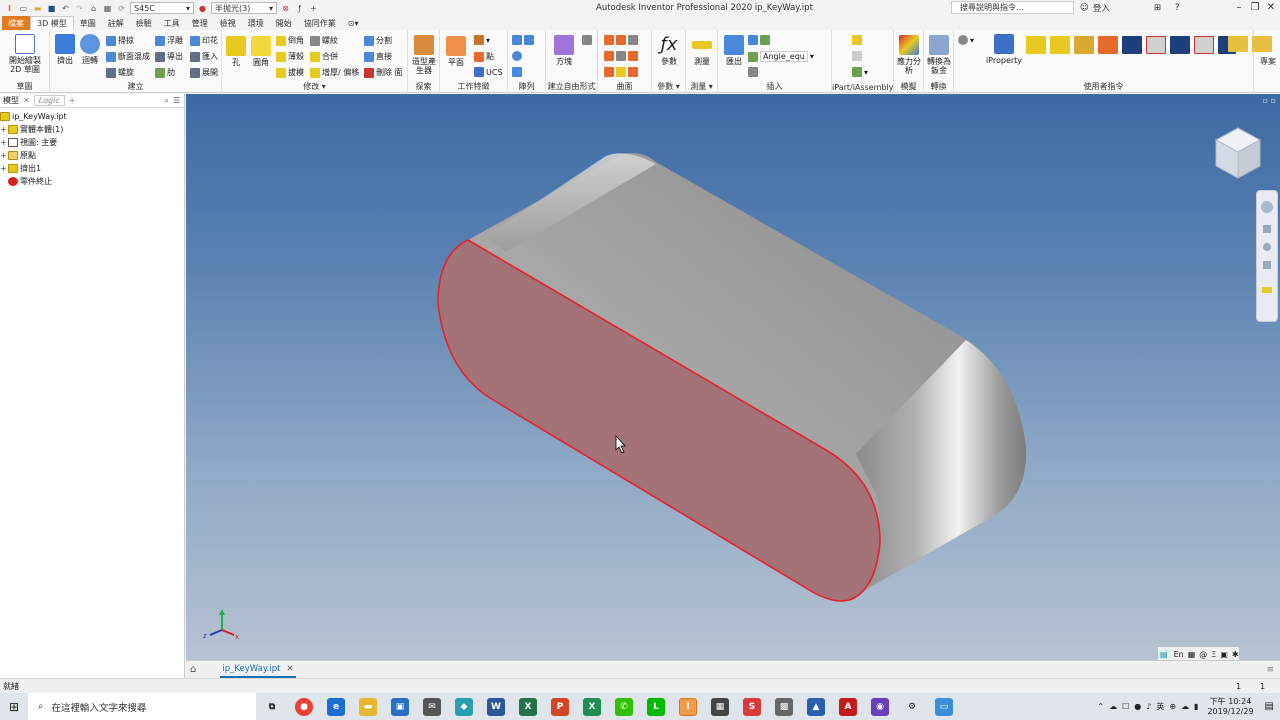 This screenshot has height=720, width=1280. Describe the element at coordinates (90, 49) in the screenshot. I see `revolve-button: 迴轉` at that location.